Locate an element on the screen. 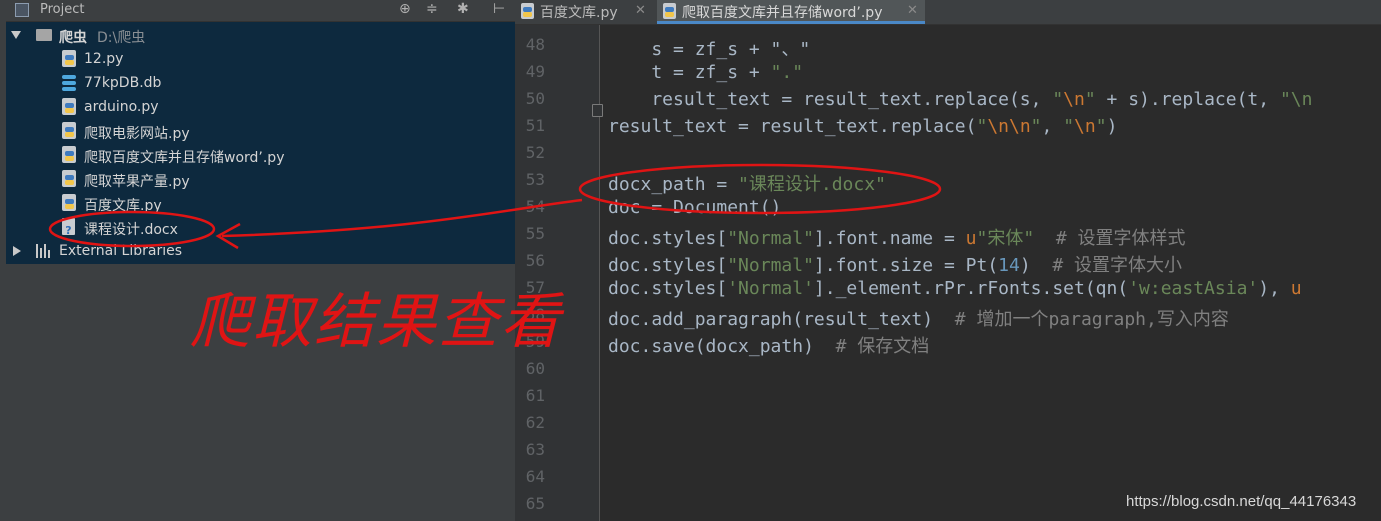  hide-panel-icon: ⊢ is located at coordinates (499, 9).